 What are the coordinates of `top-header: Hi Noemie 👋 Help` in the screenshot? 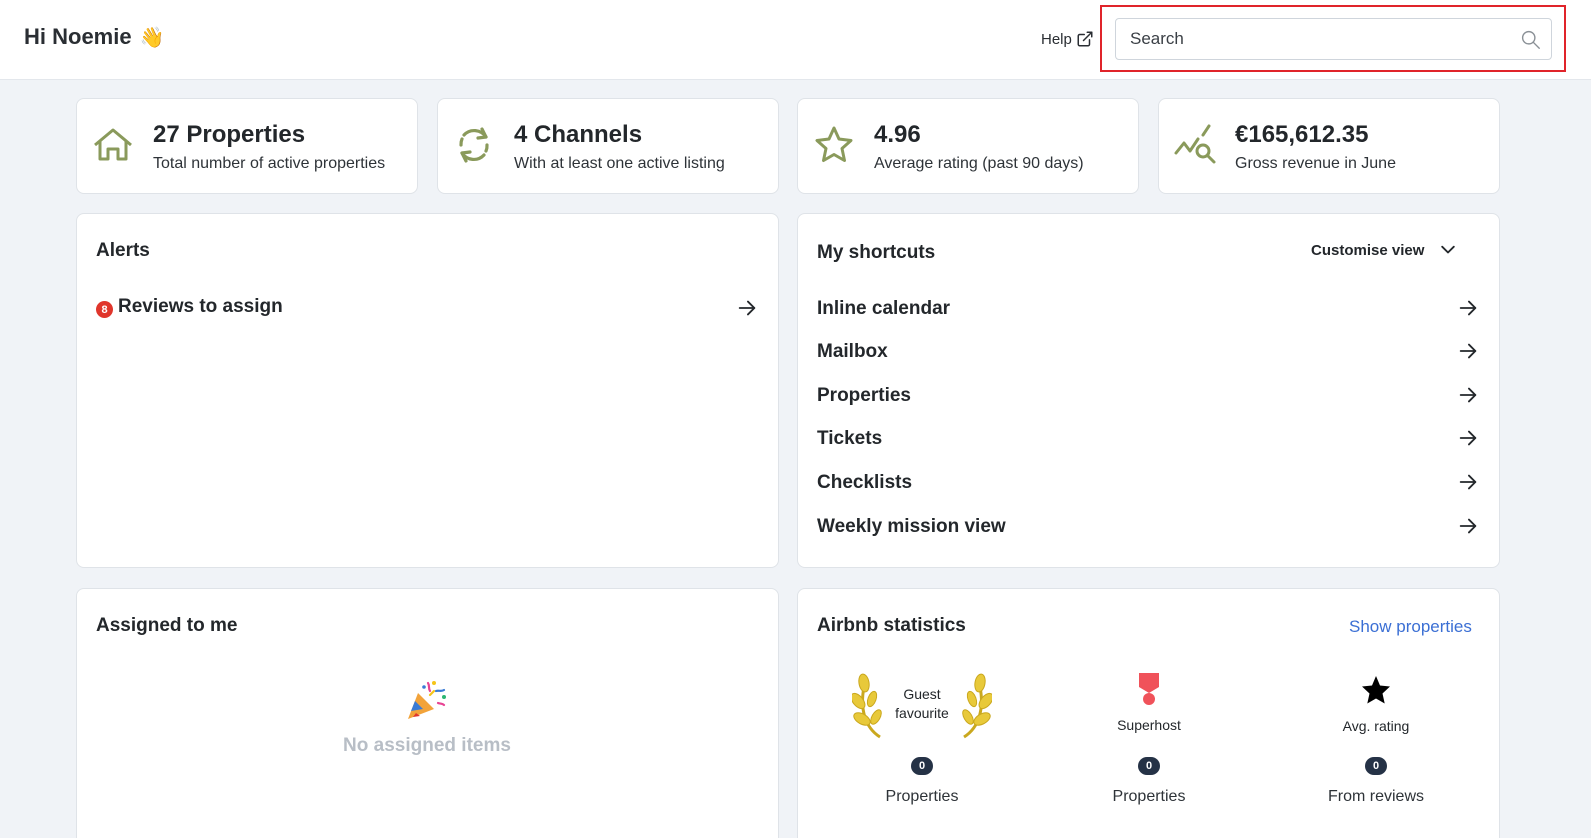 It's located at (795, 40).